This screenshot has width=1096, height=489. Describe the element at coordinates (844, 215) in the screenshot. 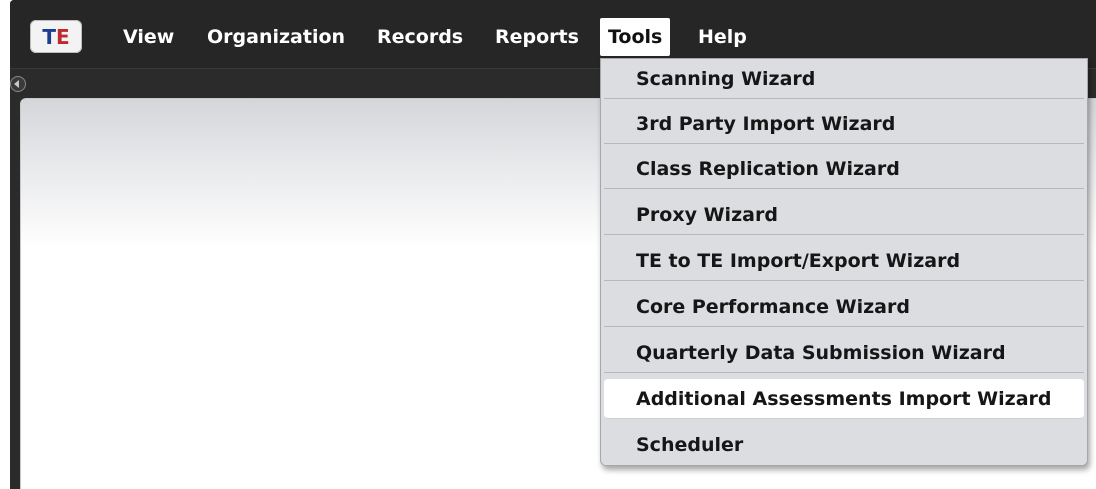

I see `menu-item-proxy-wizard: Proxy Wizard` at that location.